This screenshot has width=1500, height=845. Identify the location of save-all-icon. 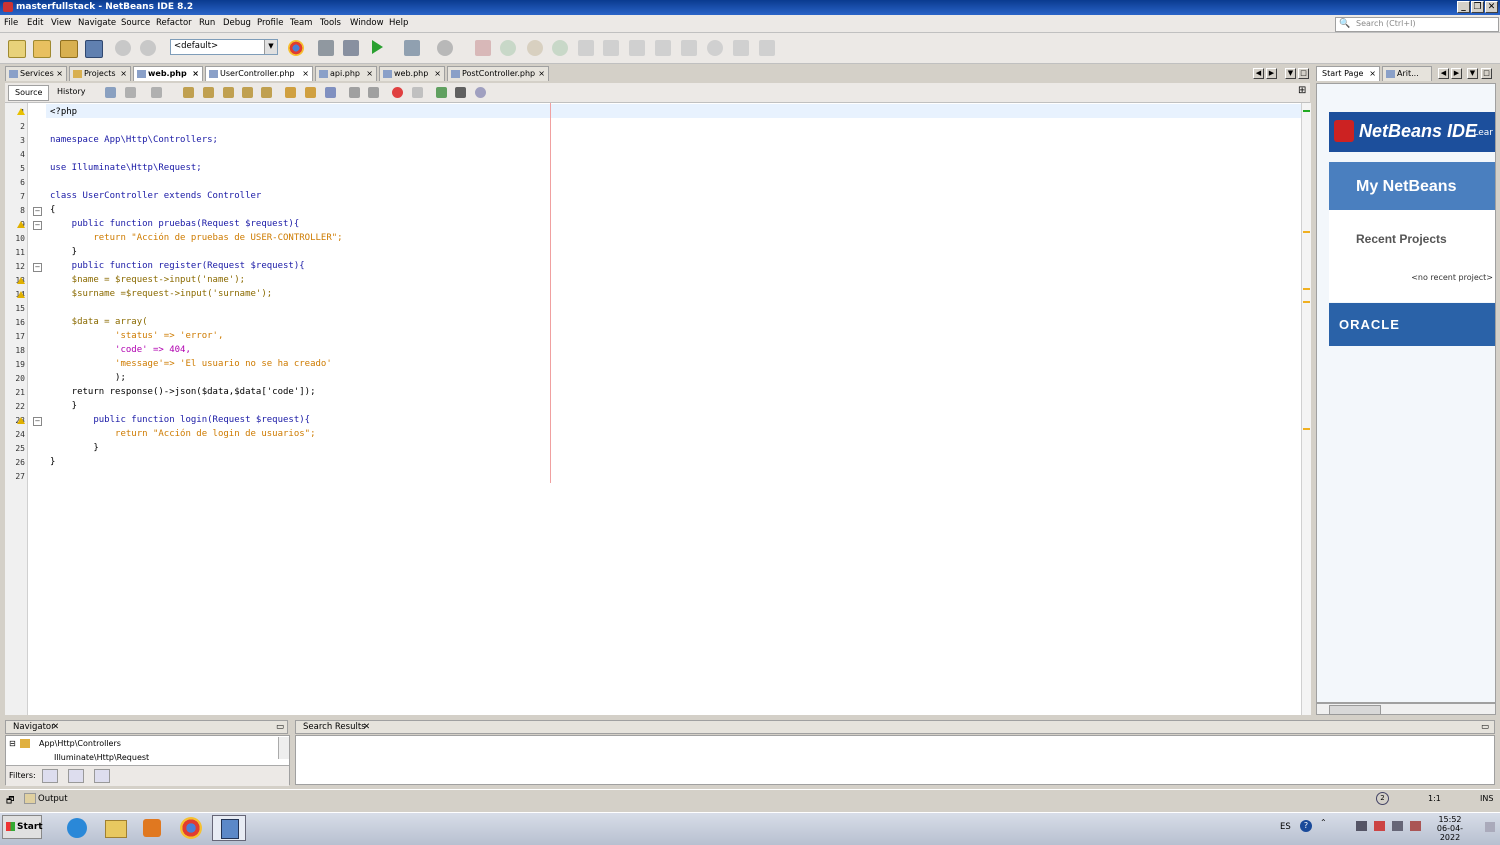
(94, 49).